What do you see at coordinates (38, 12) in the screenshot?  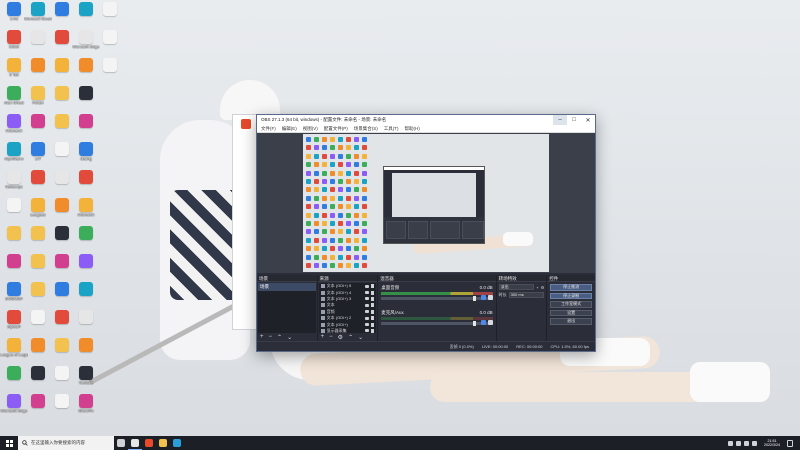 I see `desktop-icon: Microsoft Steam` at bounding box center [38, 12].